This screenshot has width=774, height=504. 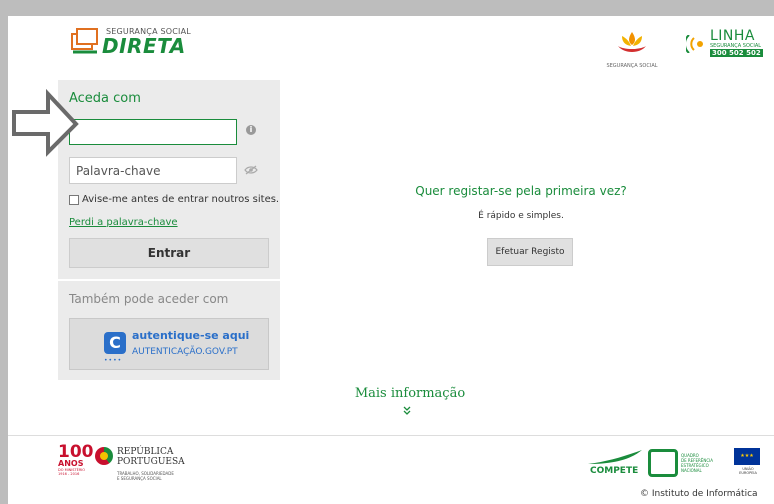 I want to click on centenary-logo: 100 ANOS DO MINISTÉRIO 1916 - 2016, so click(x=76, y=459).